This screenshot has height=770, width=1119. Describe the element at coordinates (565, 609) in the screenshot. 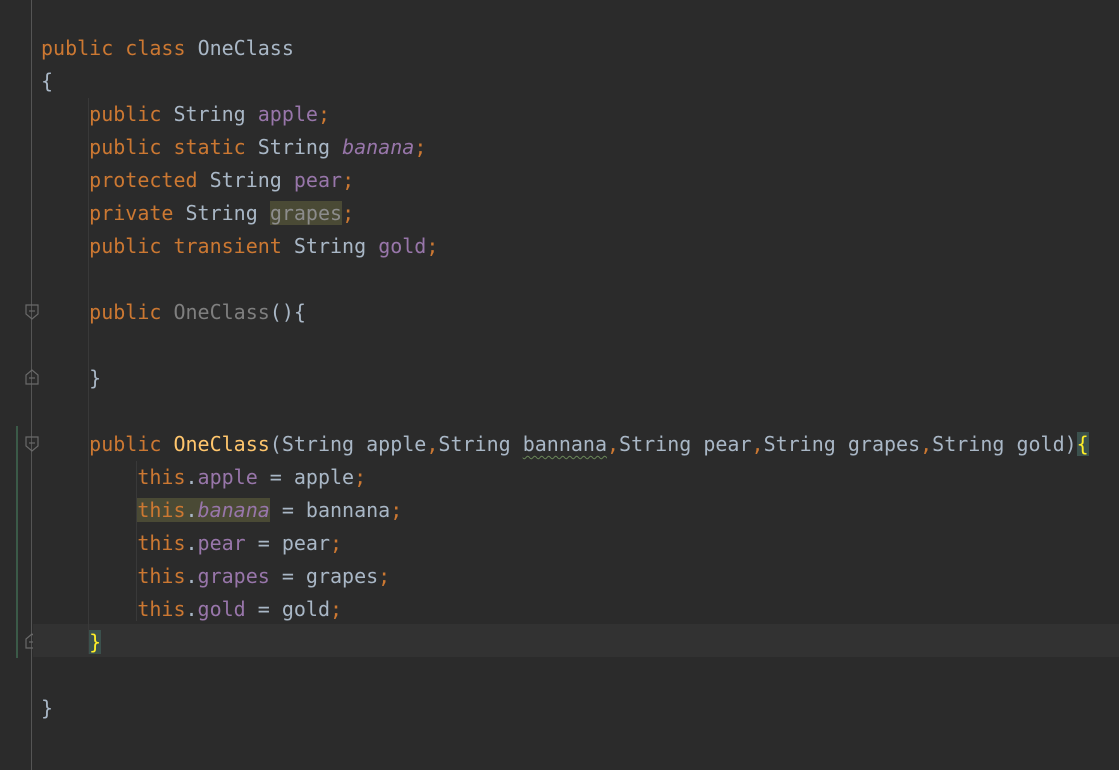

I see `code-line-assign-gold: this.gold = gold;` at that location.